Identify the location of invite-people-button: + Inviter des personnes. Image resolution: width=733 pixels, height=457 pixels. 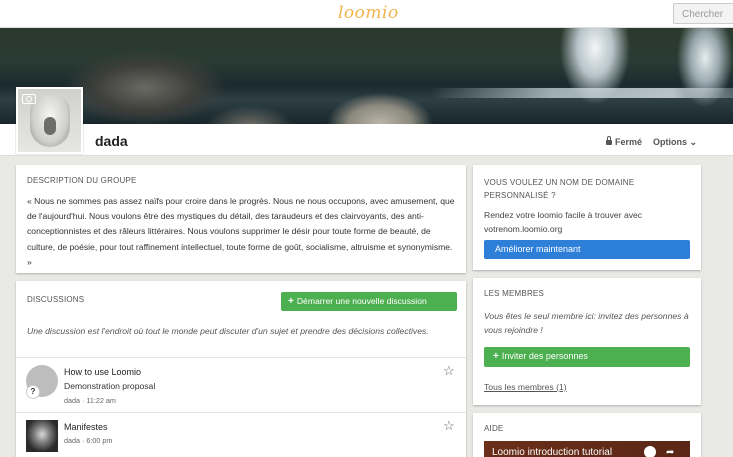
(587, 357).